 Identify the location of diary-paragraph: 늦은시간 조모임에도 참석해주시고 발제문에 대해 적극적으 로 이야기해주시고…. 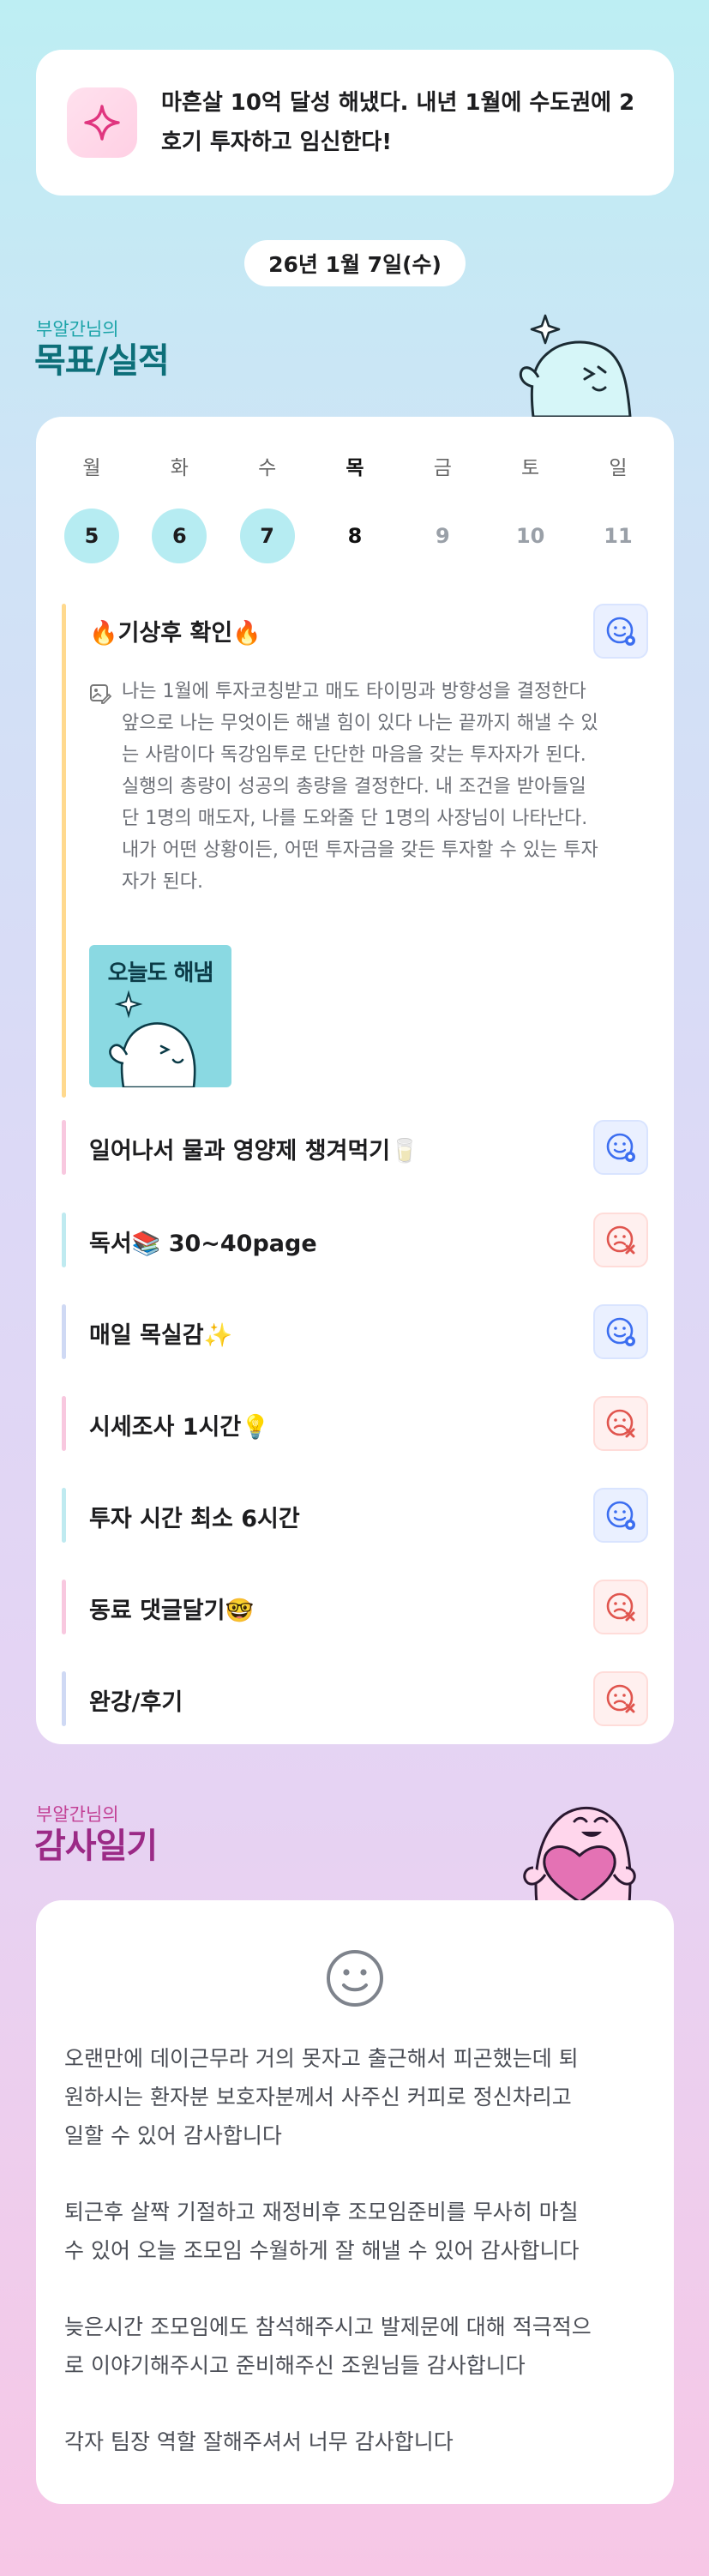
(355, 2346).